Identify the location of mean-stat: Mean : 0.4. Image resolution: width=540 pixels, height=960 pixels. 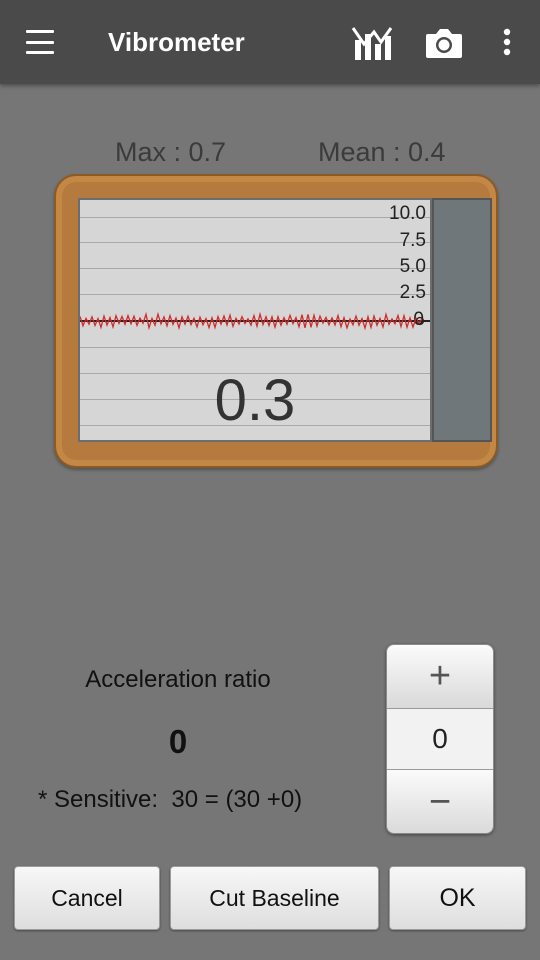
(382, 152).